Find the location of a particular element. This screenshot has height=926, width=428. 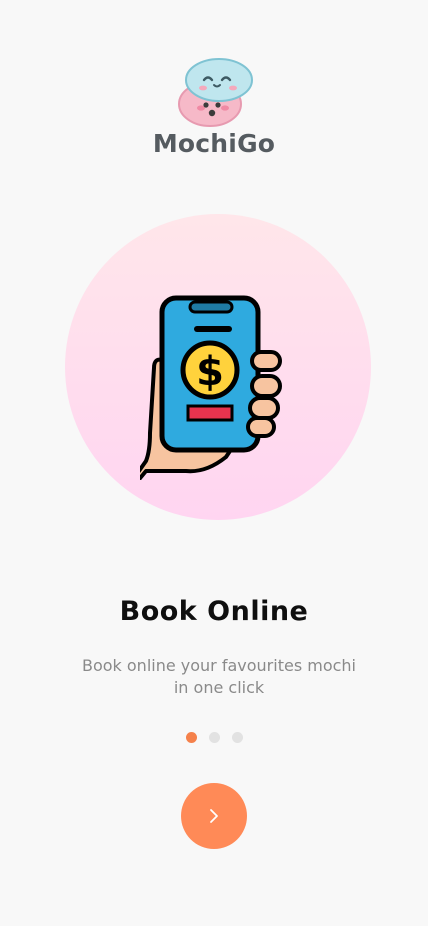

phone-payment-icon: $ is located at coordinates (211, 387).